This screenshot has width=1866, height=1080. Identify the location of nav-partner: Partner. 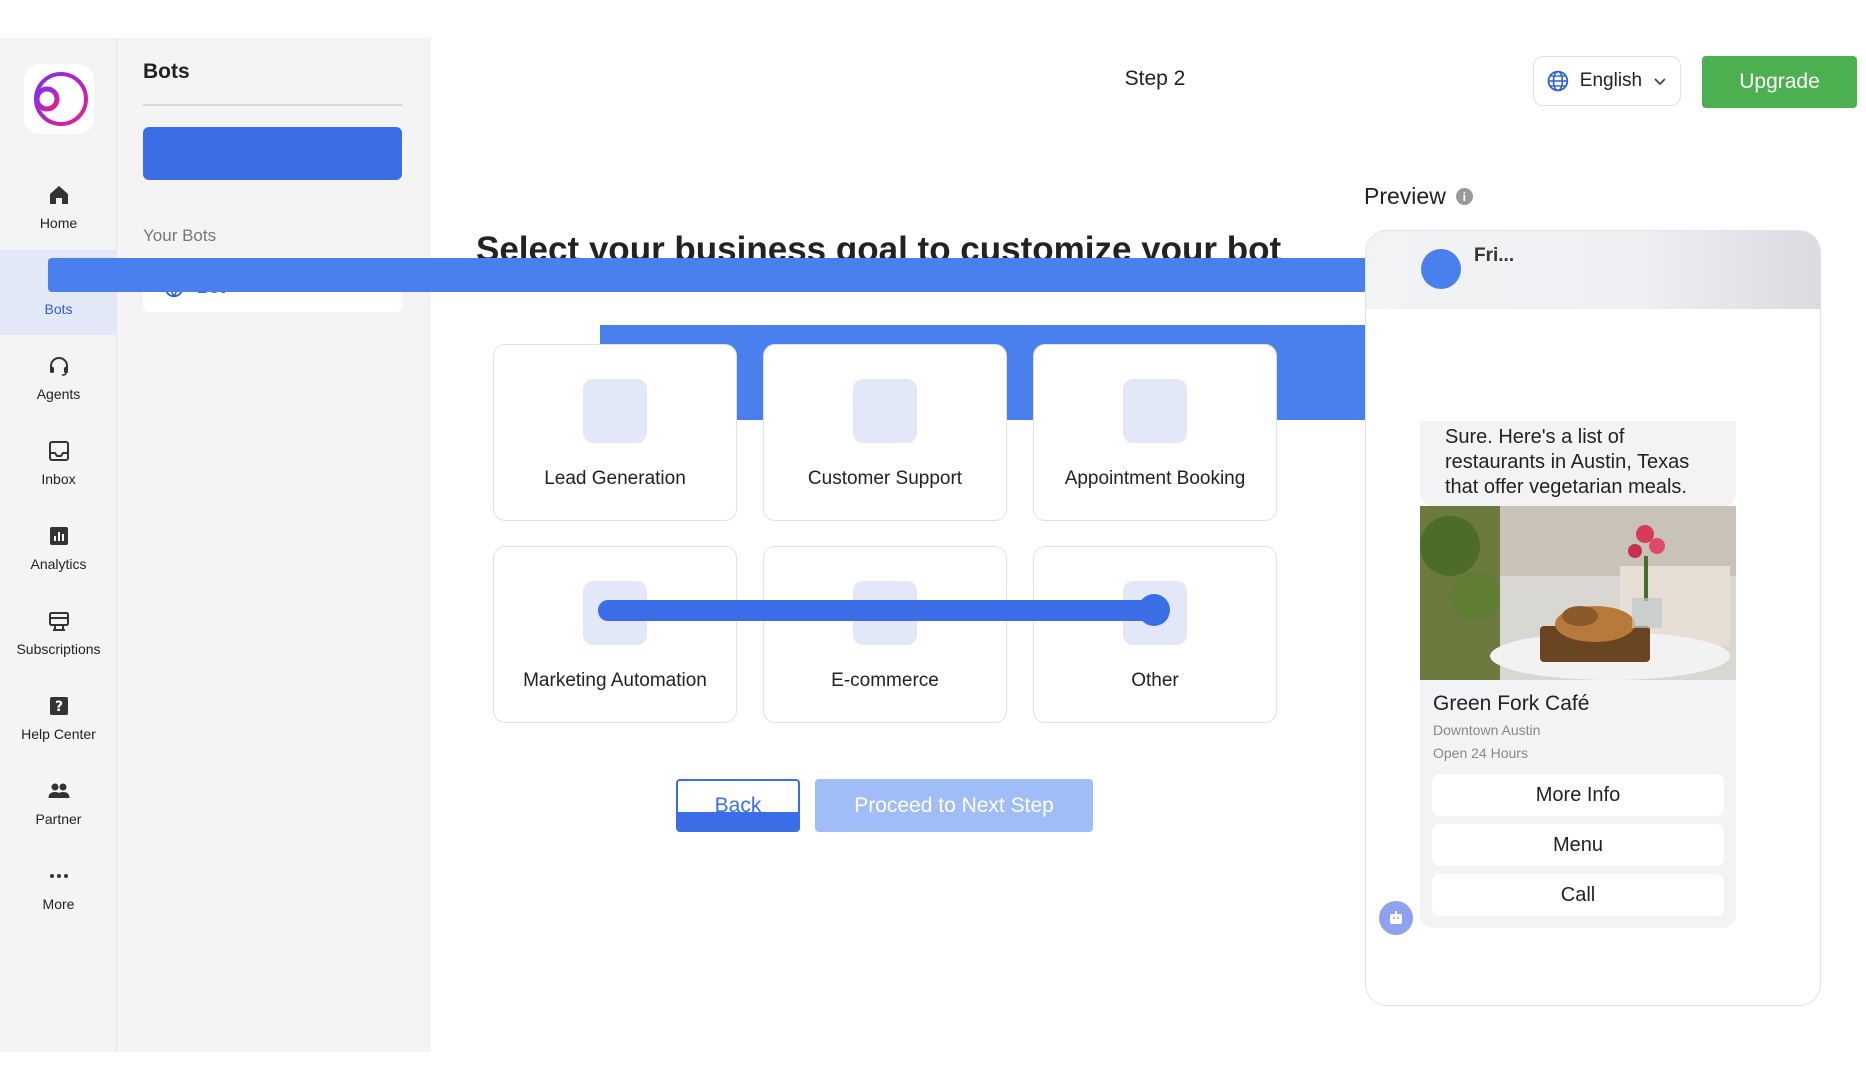
(58, 802).